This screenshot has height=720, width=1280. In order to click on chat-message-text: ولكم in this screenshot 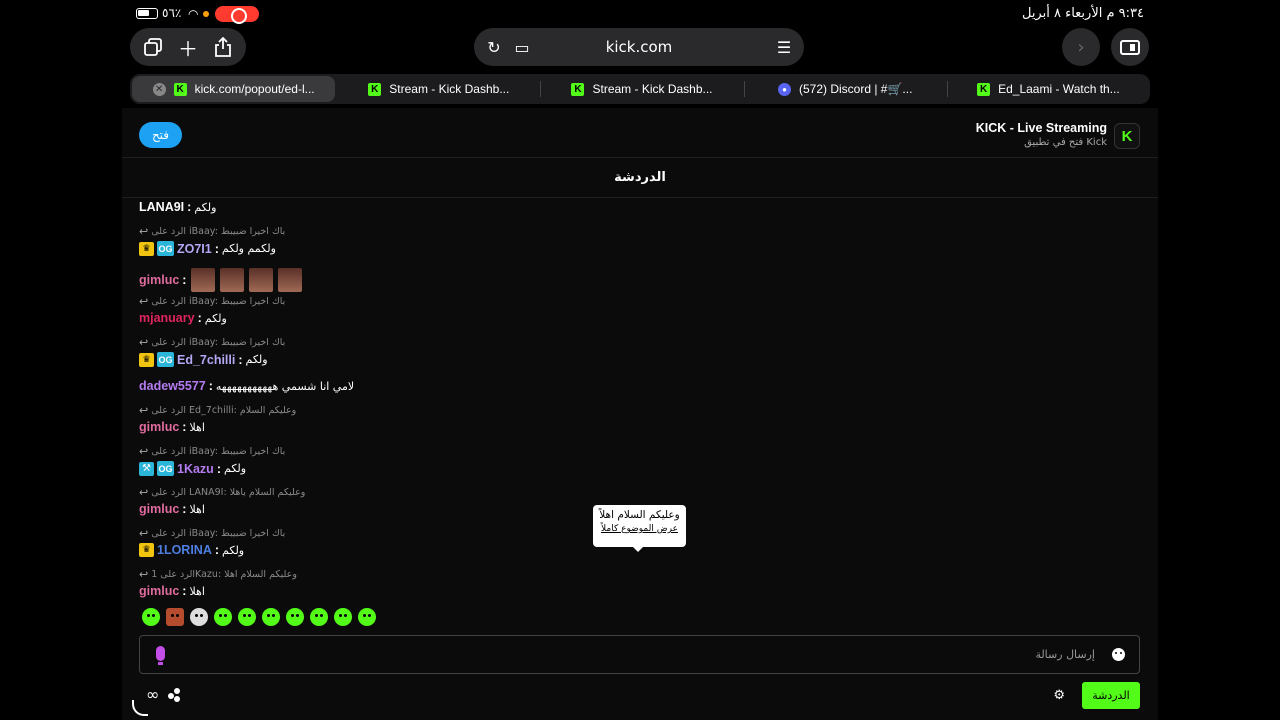, I will do `click(215, 318)`.